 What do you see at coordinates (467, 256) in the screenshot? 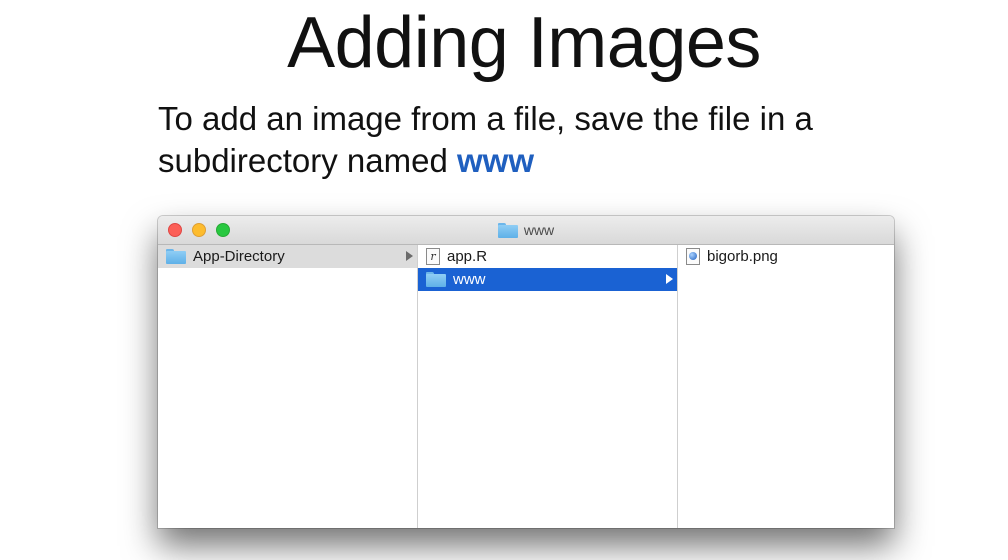
I see `finder-item-label: app.R` at bounding box center [467, 256].